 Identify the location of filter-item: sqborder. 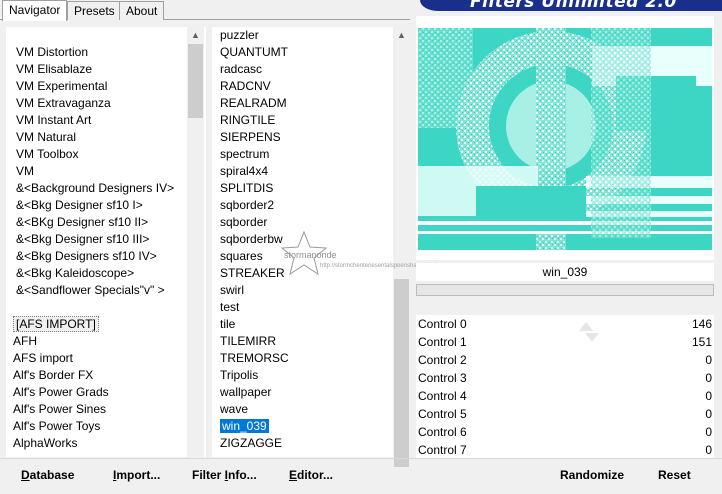
(243, 222).